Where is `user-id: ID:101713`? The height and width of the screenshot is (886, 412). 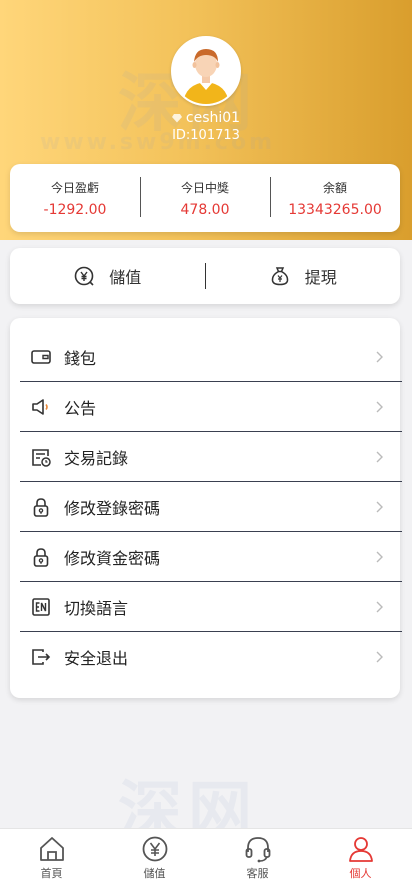
user-id: ID:101713 is located at coordinates (206, 135).